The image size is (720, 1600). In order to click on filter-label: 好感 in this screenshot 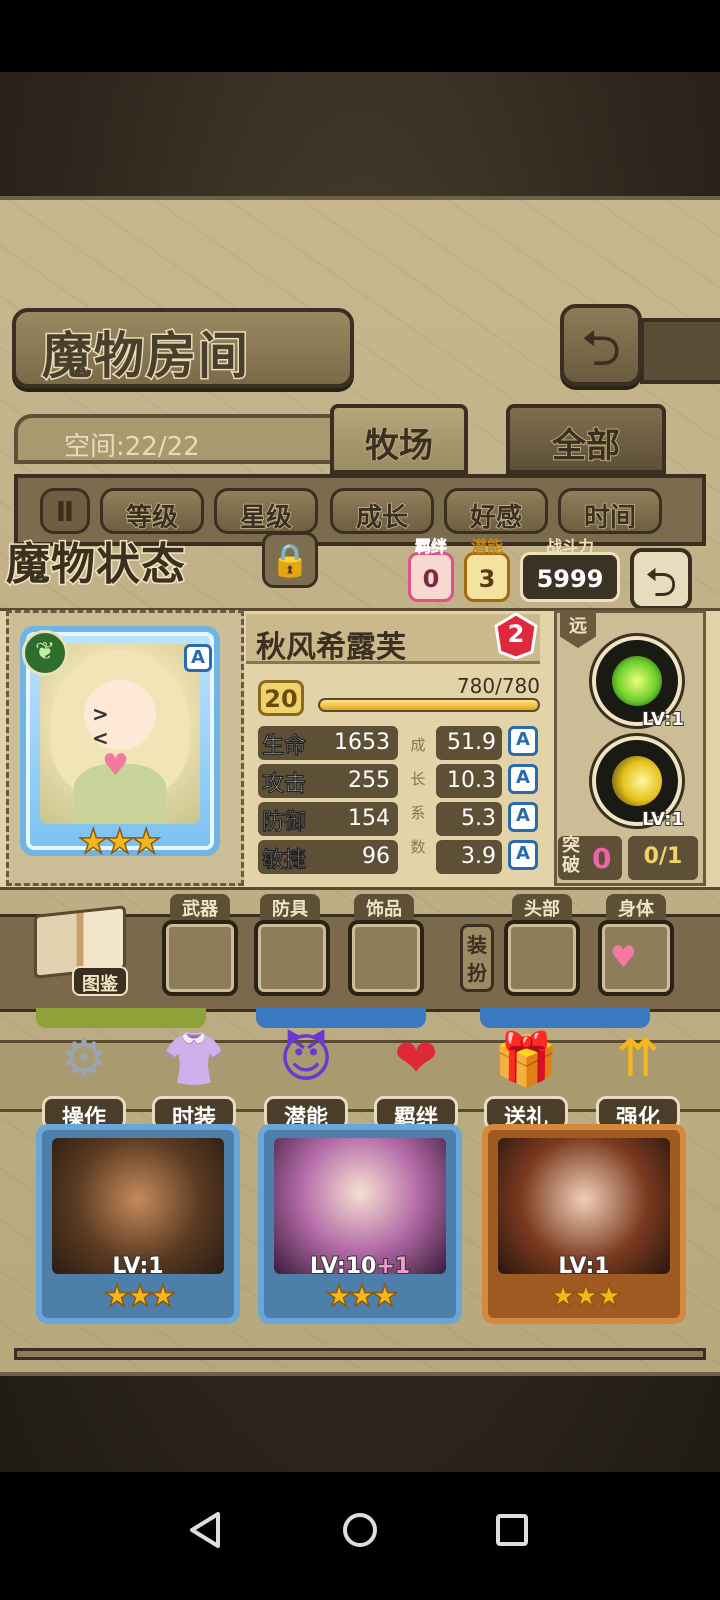, I will do `click(496, 518)`.